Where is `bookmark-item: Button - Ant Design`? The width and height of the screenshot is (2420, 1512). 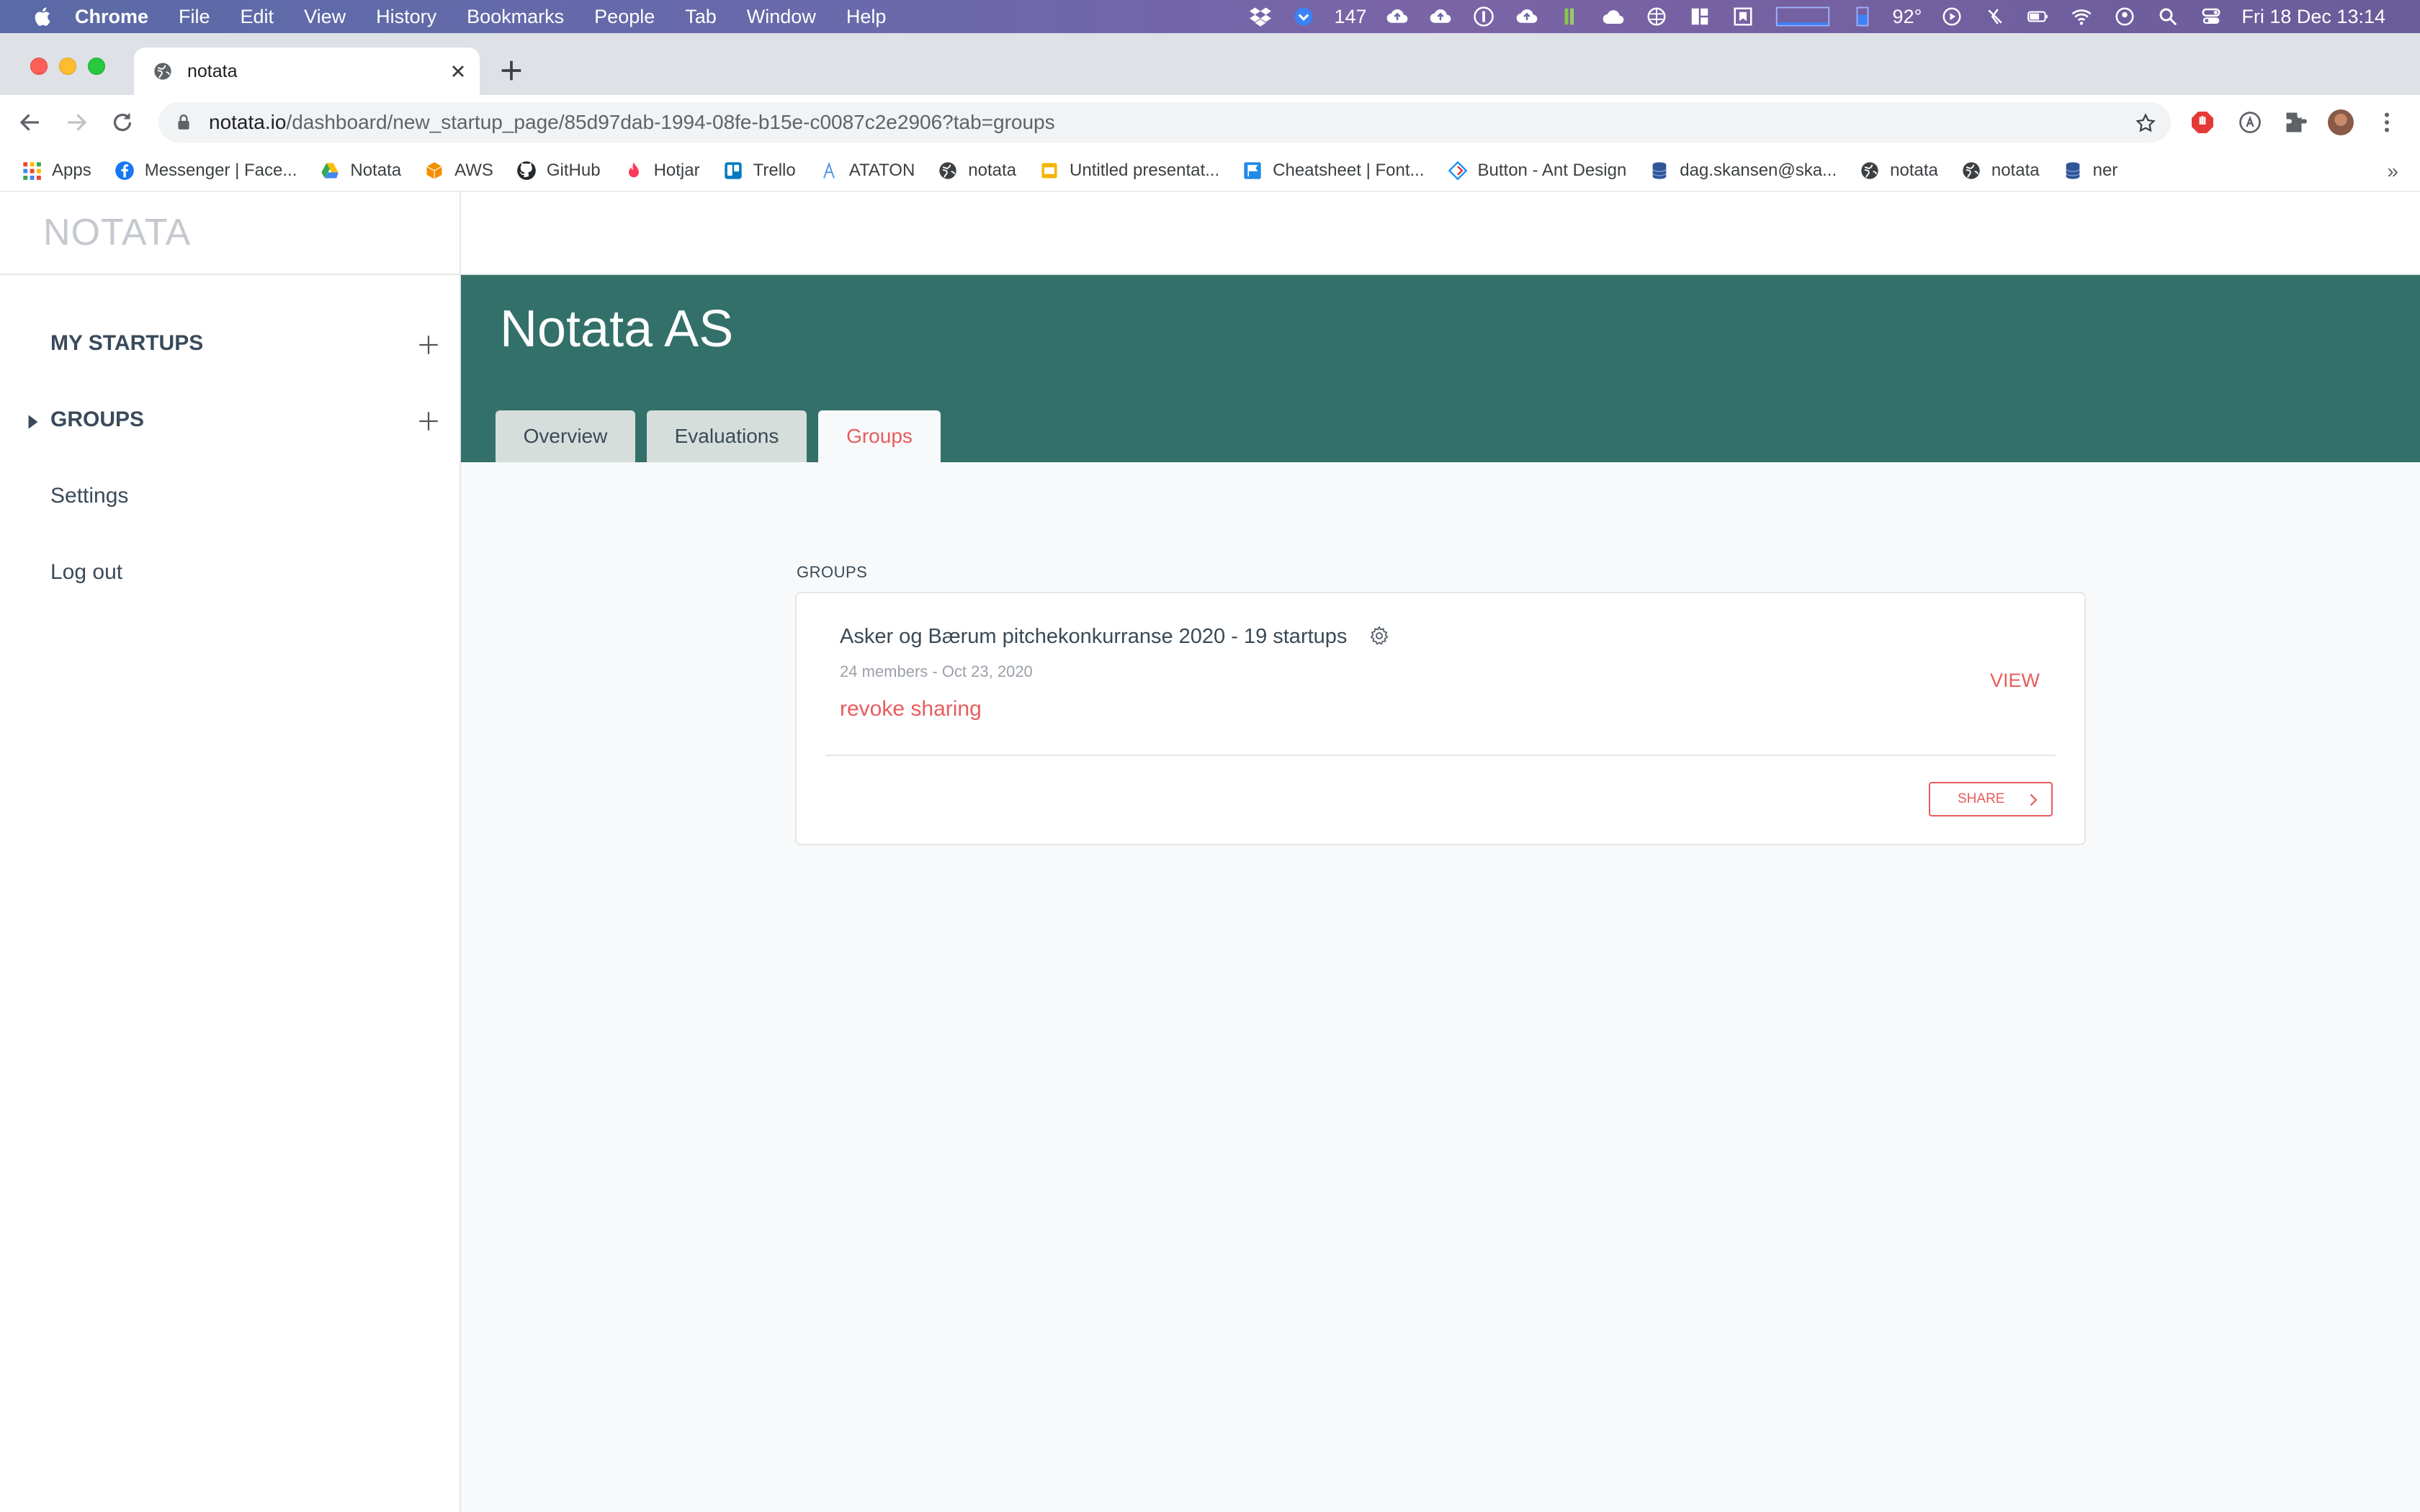
bookmark-item: Button - Ant Design is located at coordinates (1537, 171).